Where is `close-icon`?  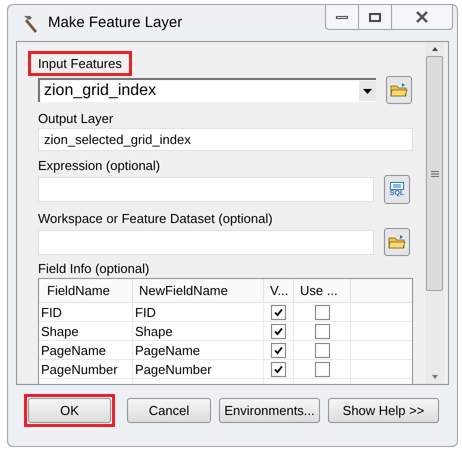
close-icon is located at coordinates (422, 17).